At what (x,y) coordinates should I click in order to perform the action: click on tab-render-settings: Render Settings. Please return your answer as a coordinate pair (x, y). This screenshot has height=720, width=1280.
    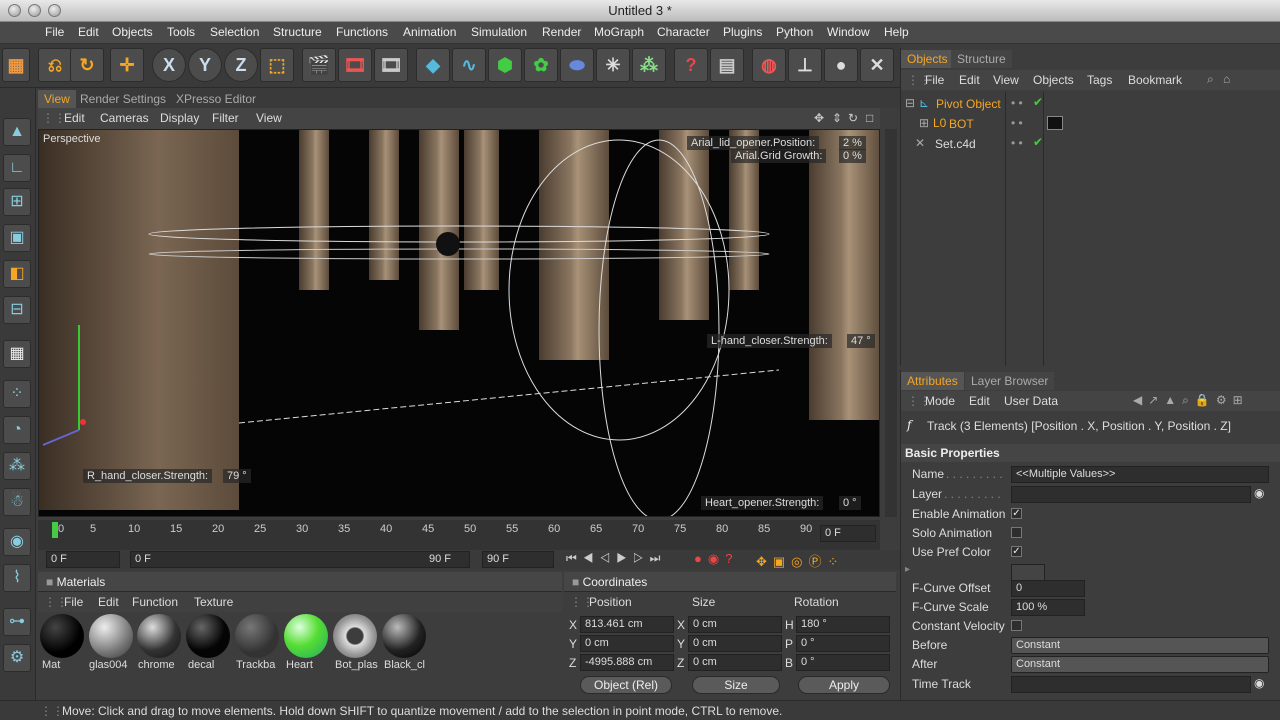
    Looking at the image, I should click on (123, 99).